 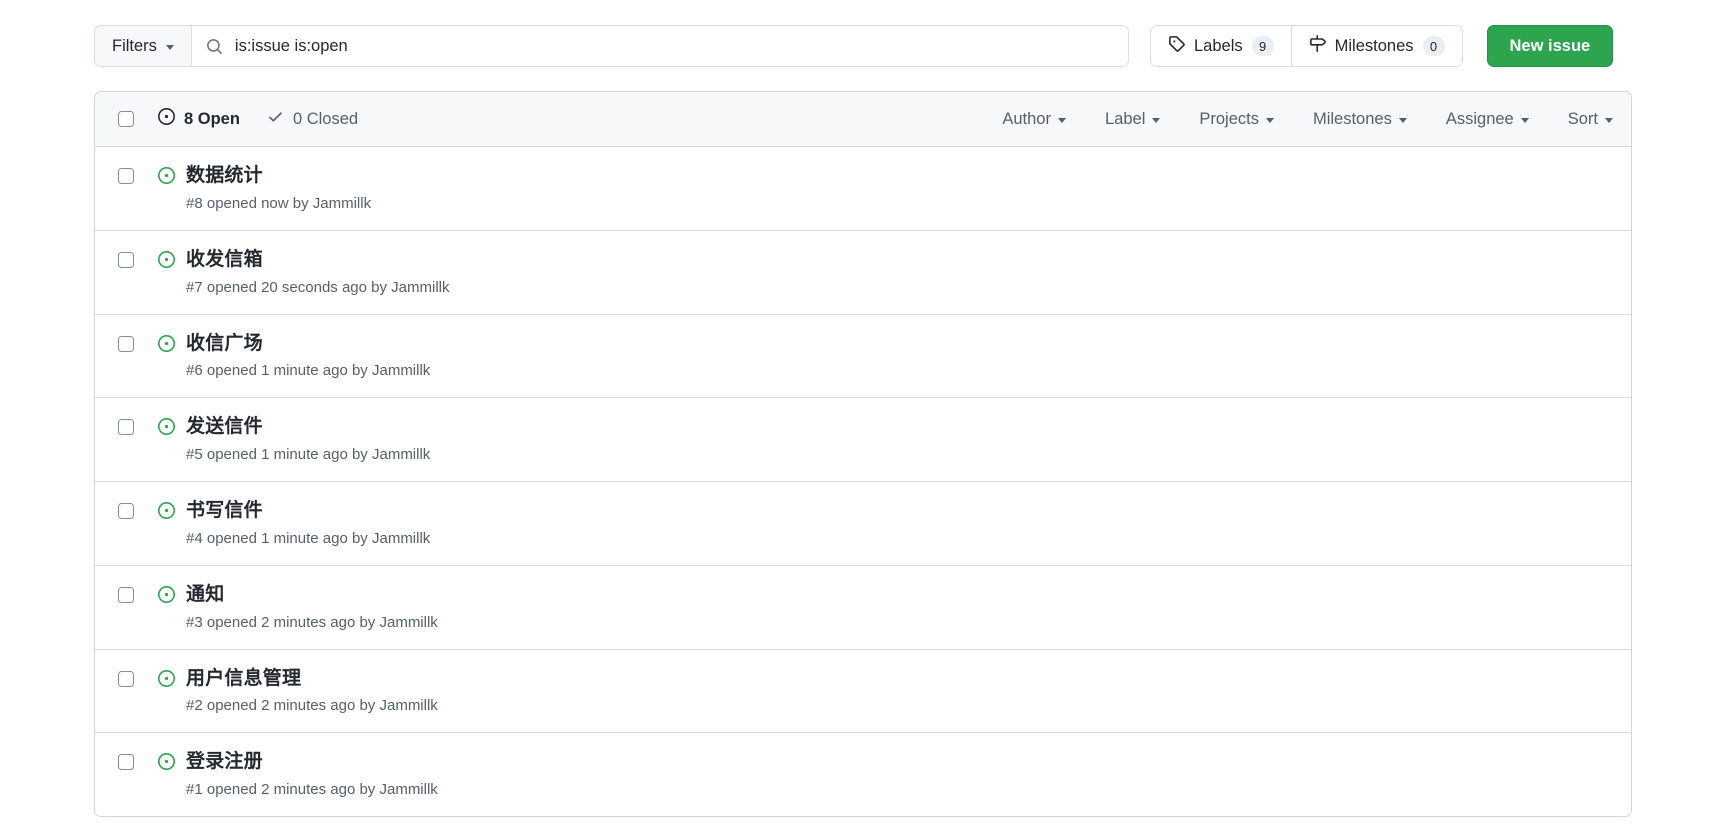 What do you see at coordinates (308, 427) in the screenshot?
I see `issue-title-link: 发送信件` at bounding box center [308, 427].